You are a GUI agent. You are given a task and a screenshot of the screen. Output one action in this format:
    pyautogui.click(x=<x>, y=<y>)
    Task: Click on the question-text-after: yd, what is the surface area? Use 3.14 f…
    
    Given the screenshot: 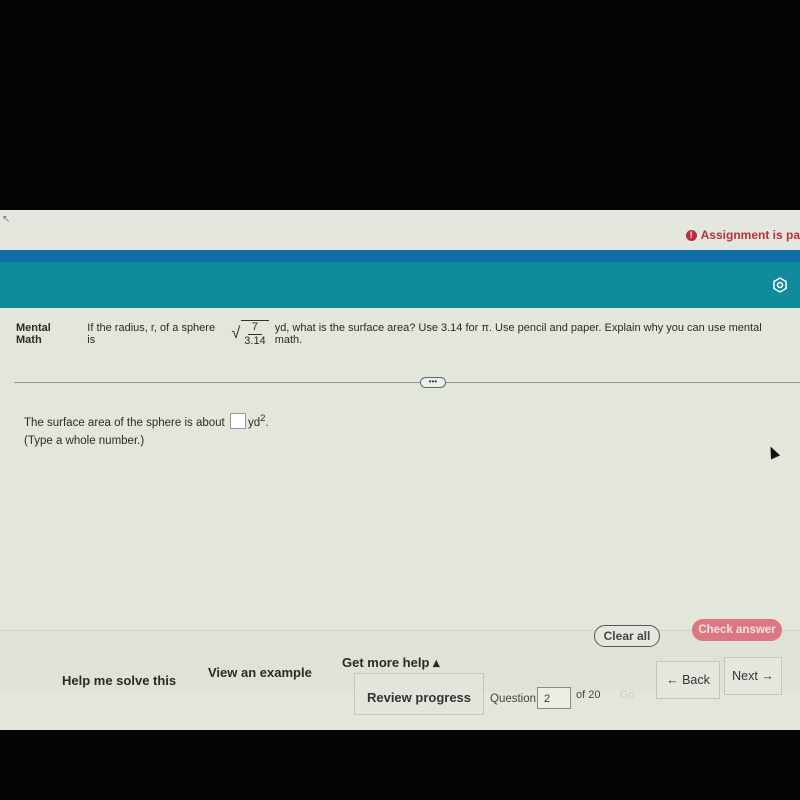 What is the action you would take?
    pyautogui.click(x=518, y=334)
    